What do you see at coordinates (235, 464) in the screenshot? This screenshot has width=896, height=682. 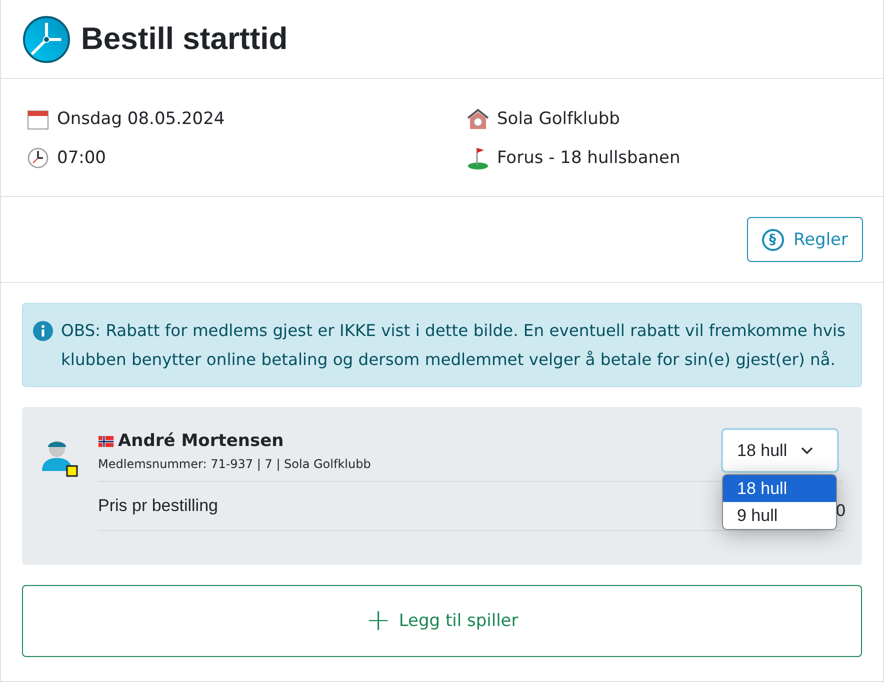 I see `member-info: Medlemsnummer: 71-937 | 7 | Sola Golfklubb` at bounding box center [235, 464].